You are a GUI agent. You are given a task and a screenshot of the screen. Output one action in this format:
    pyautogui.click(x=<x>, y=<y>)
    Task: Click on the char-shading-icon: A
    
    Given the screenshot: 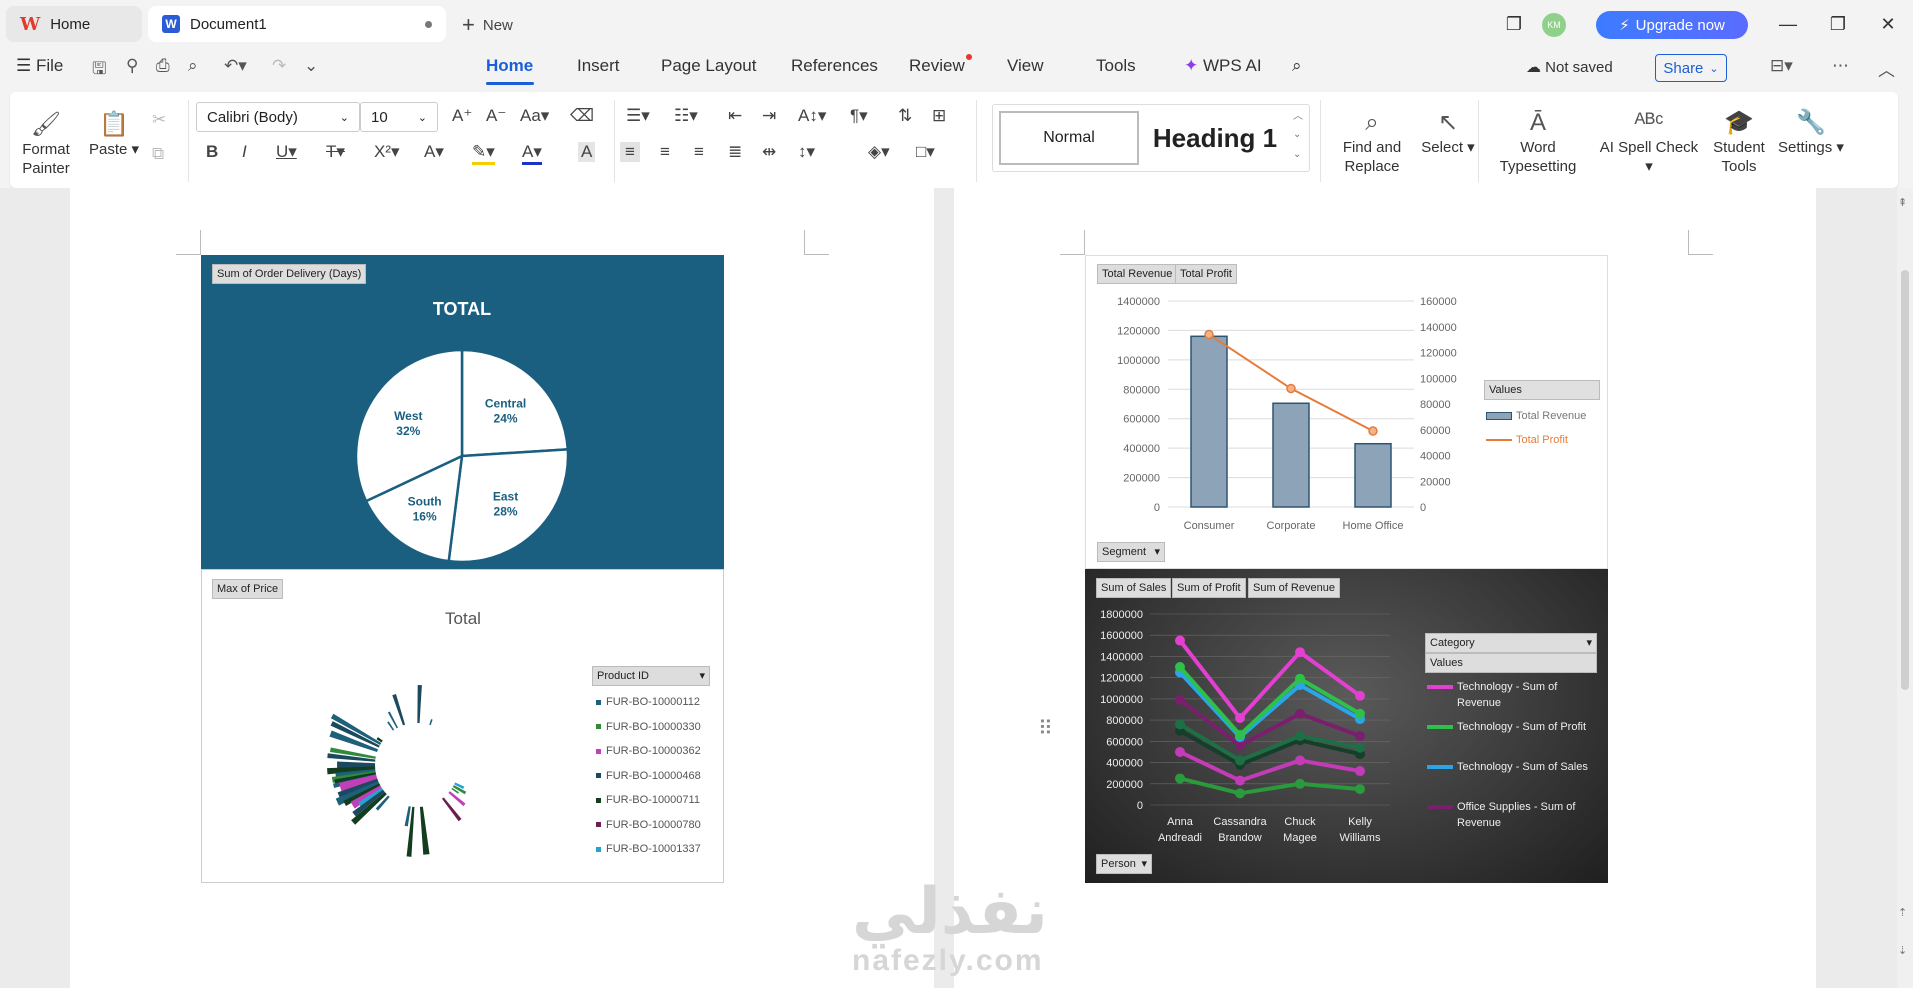 What is the action you would take?
    pyautogui.click(x=587, y=152)
    